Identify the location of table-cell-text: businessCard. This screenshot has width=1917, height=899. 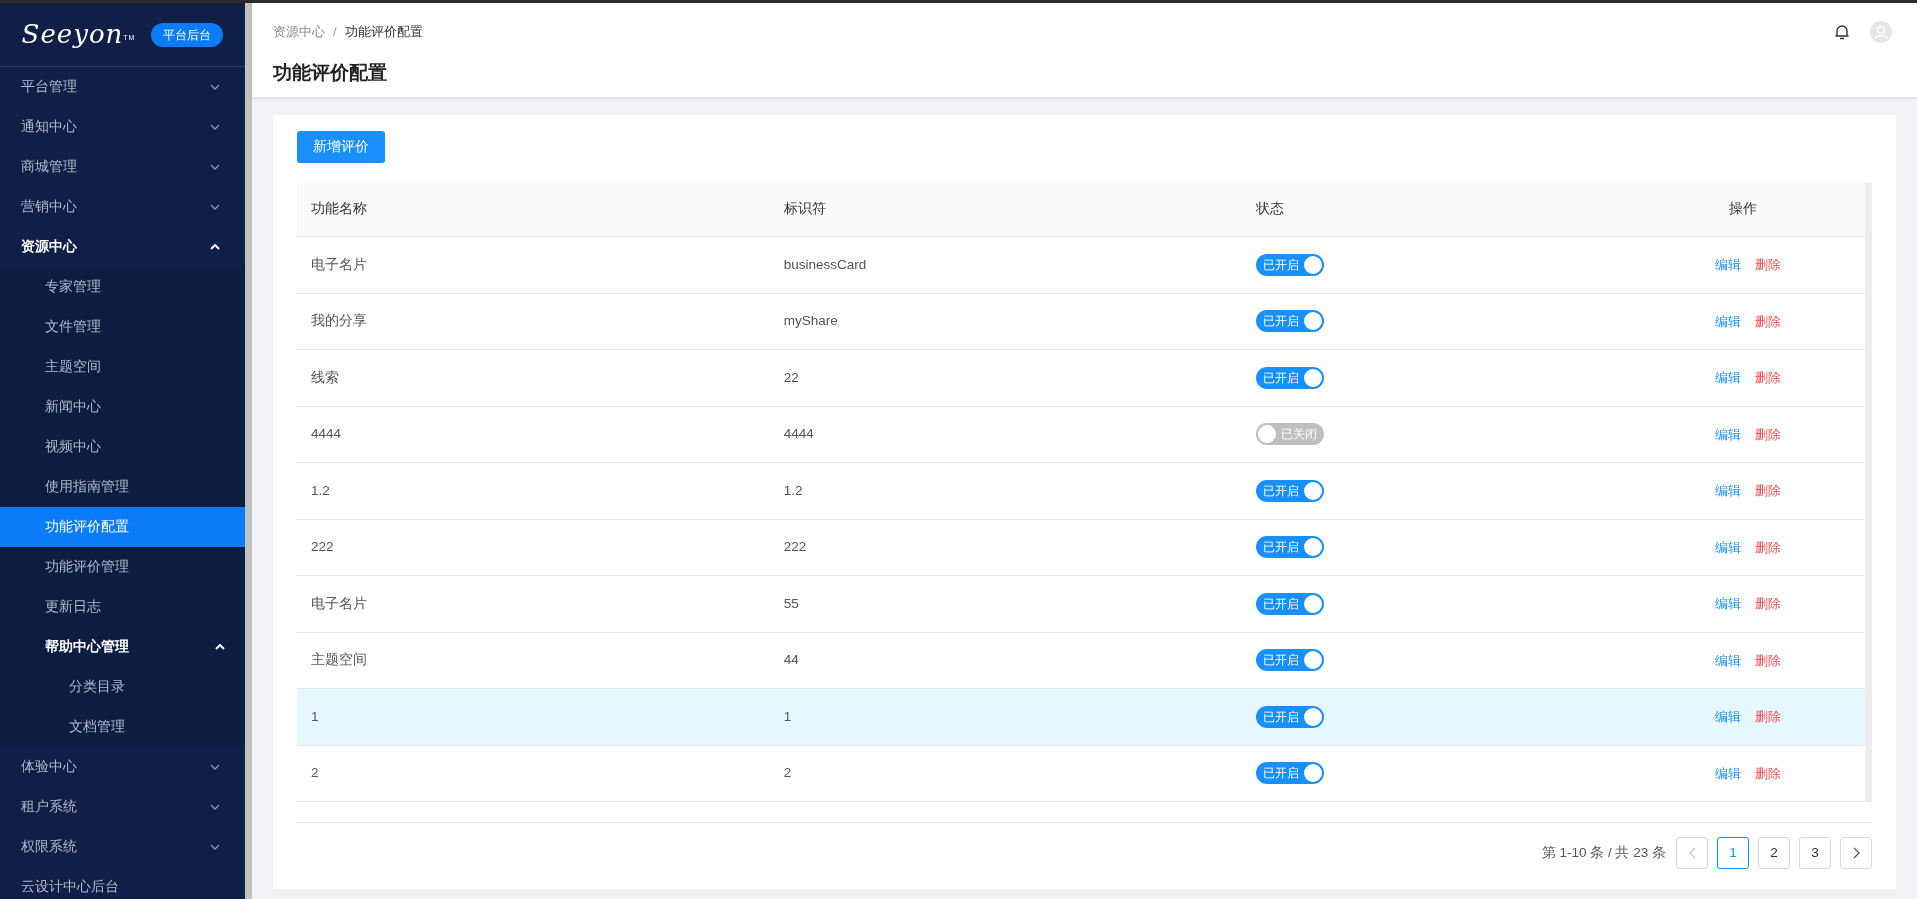
(825, 264).